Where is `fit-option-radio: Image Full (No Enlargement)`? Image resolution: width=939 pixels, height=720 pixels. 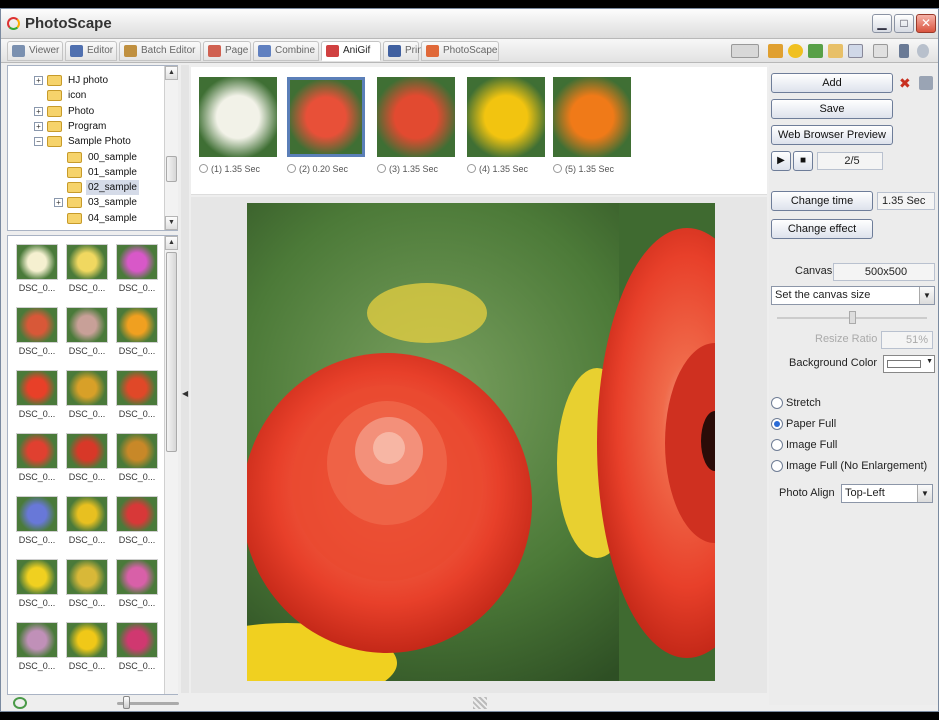 fit-option-radio: Image Full (No Enlargement) is located at coordinates (853, 466).